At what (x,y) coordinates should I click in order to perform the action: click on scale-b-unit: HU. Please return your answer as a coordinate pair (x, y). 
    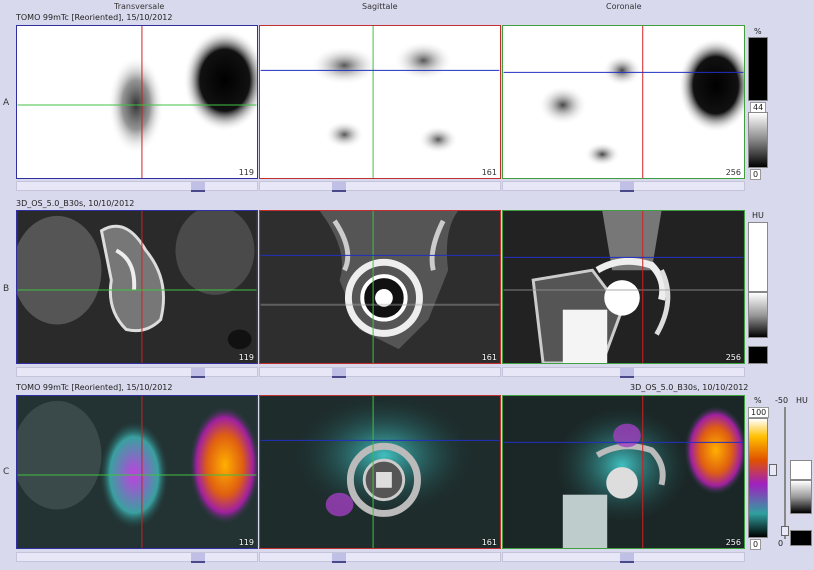
    Looking at the image, I should click on (758, 215).